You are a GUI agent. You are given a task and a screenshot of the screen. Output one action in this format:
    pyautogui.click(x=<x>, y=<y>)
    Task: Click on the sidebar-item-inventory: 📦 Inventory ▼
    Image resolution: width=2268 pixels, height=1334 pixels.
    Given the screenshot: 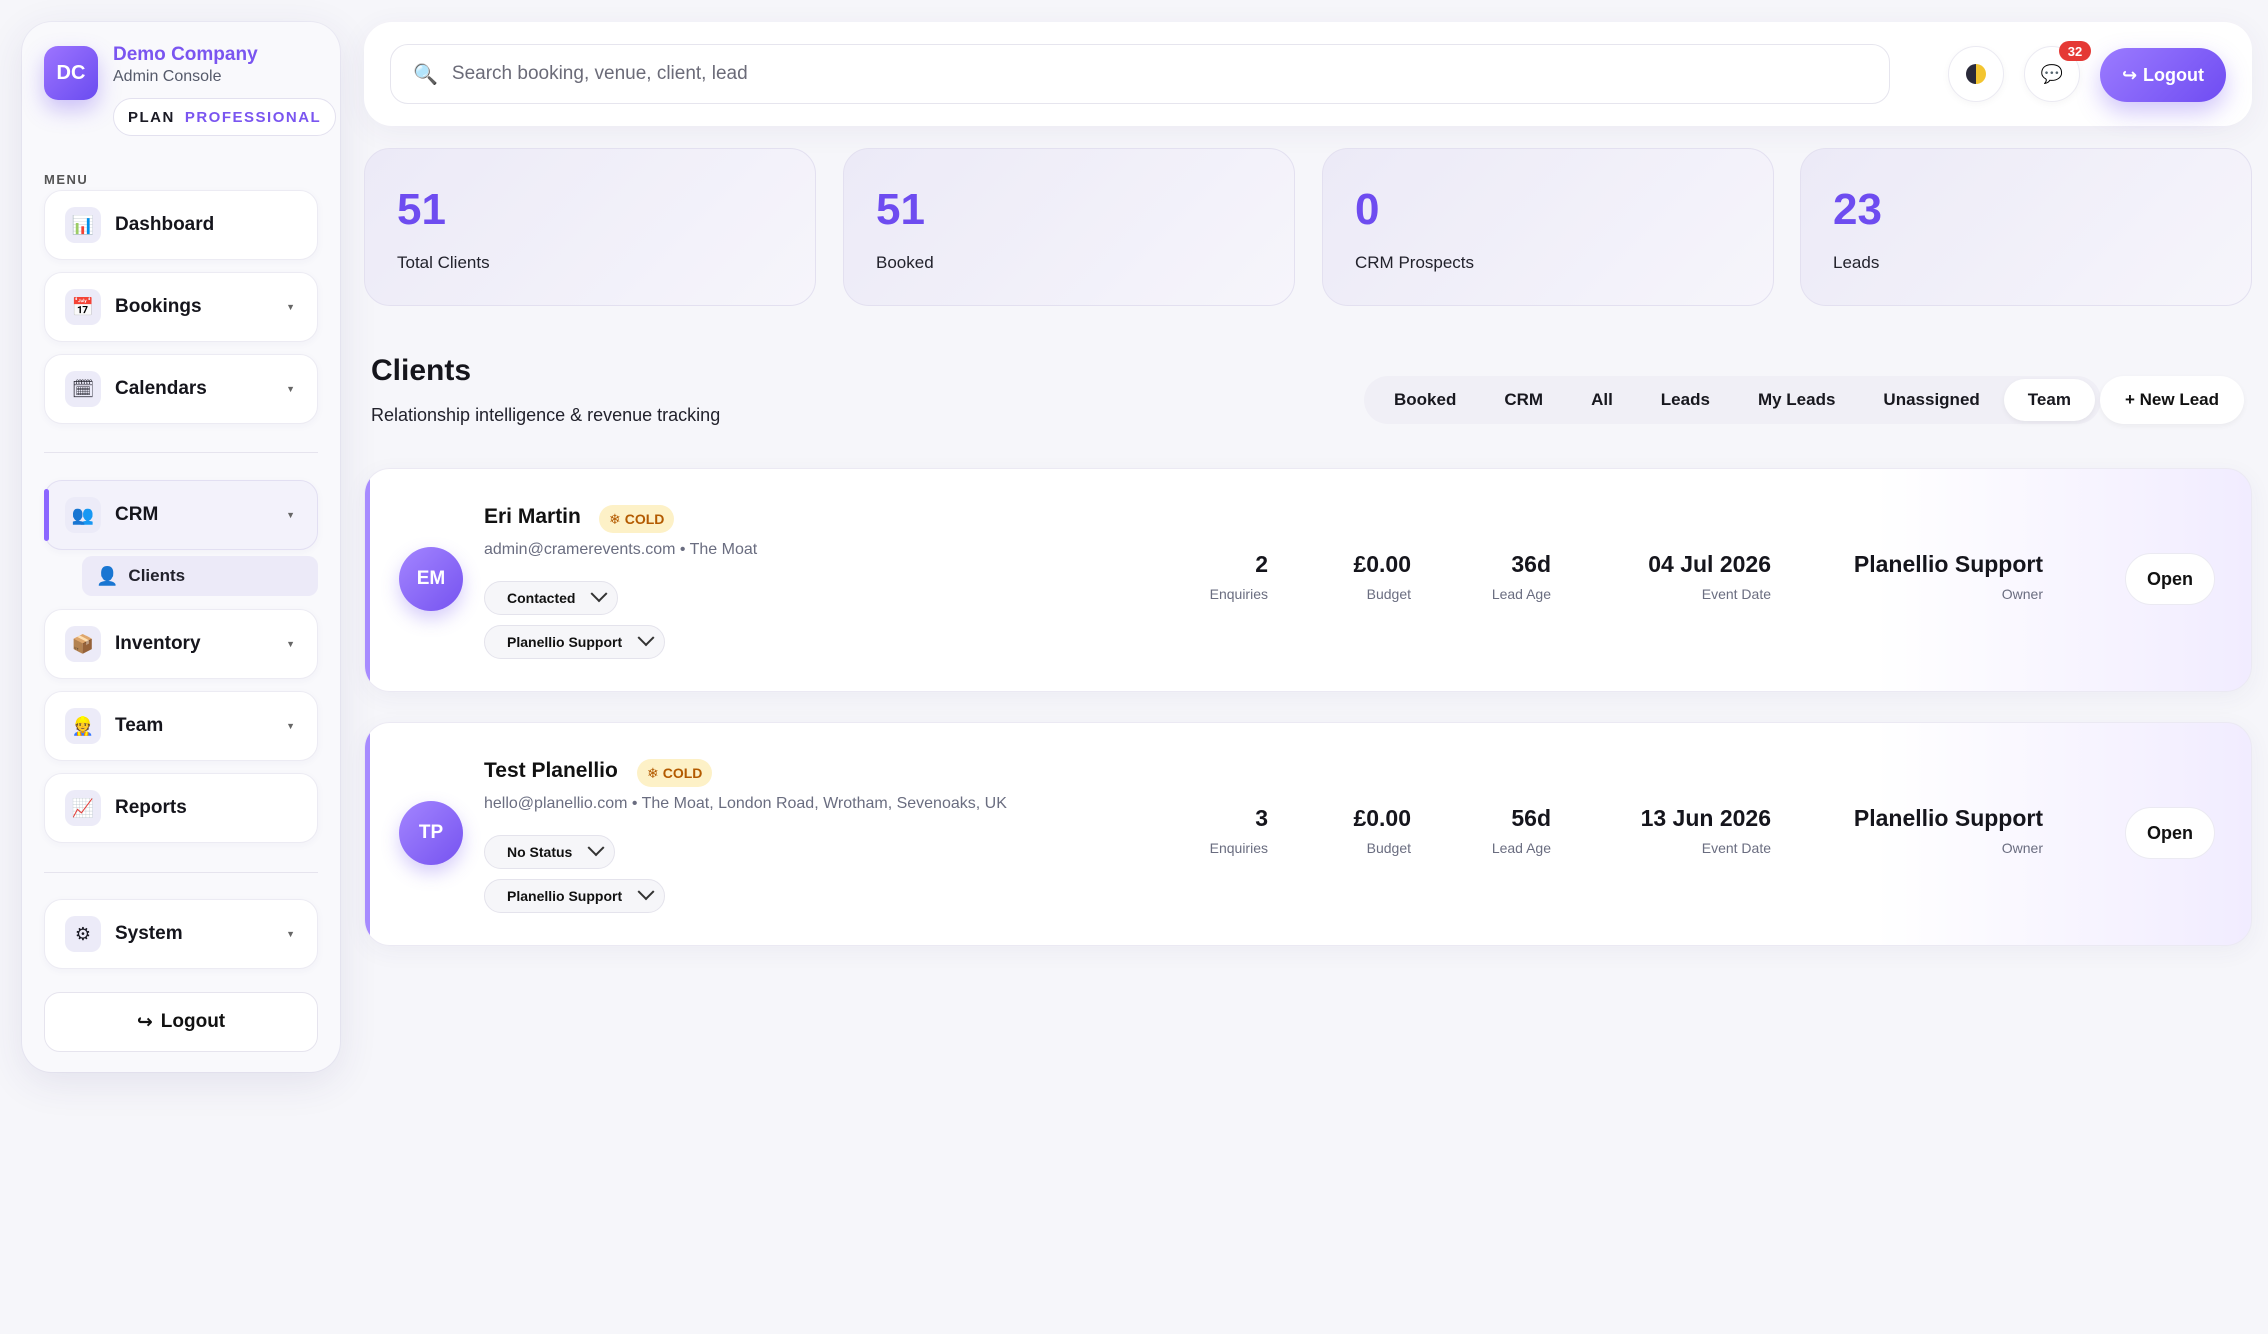 What is the action you would take?
    pyautogui.click(x=181, y=644)
    